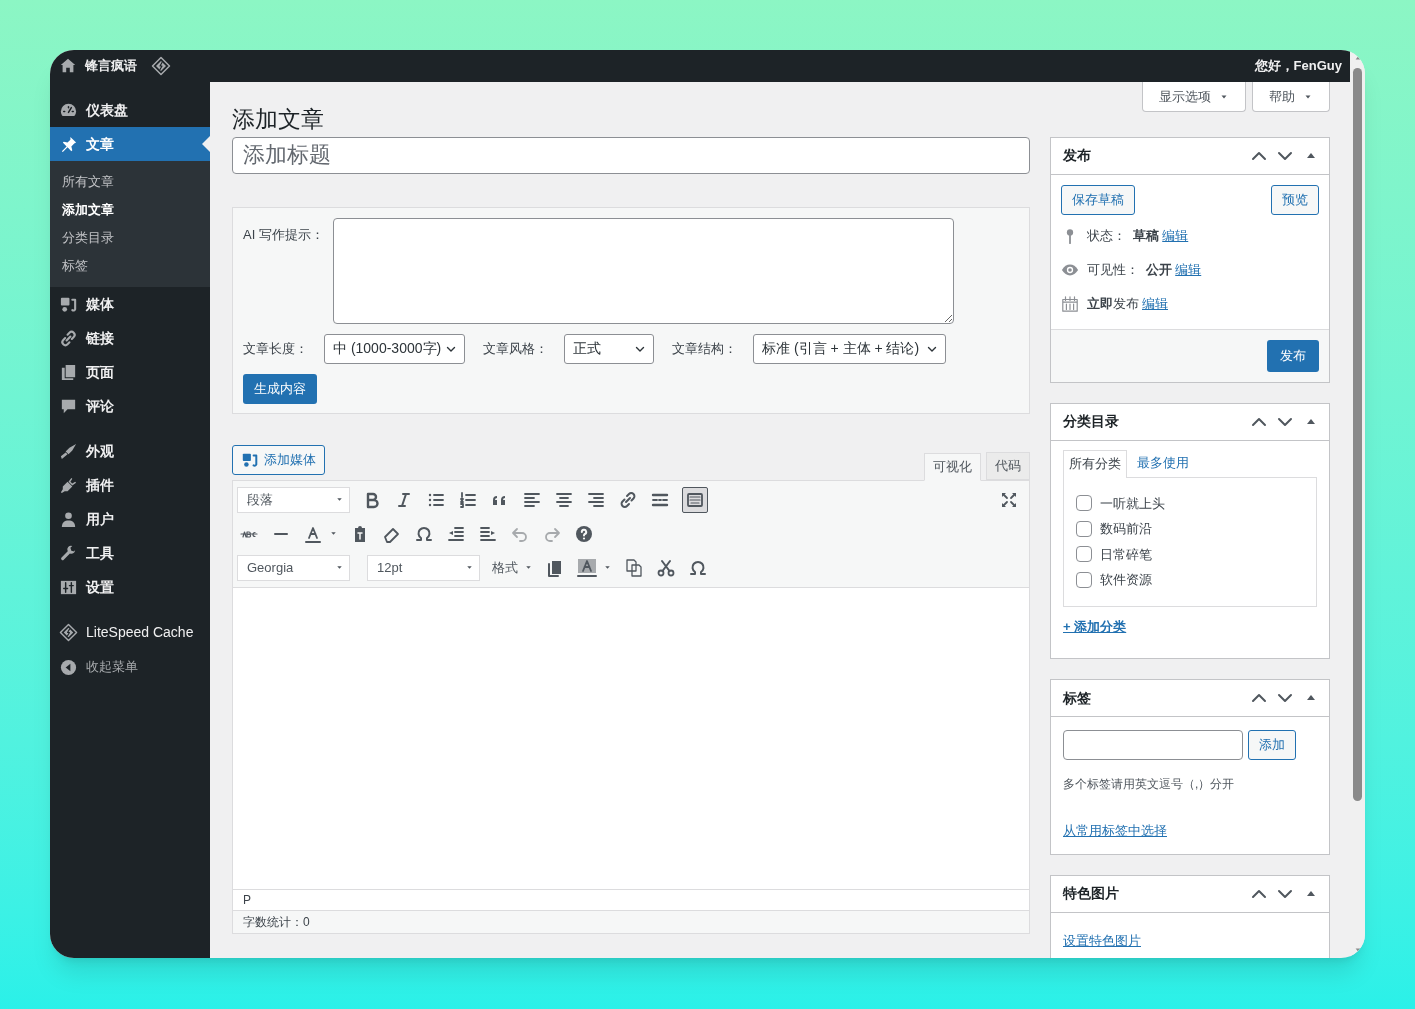 This screenshot has width=1415, height=1009. I want to click on field-label: 文章结构：, so click(704, 348).